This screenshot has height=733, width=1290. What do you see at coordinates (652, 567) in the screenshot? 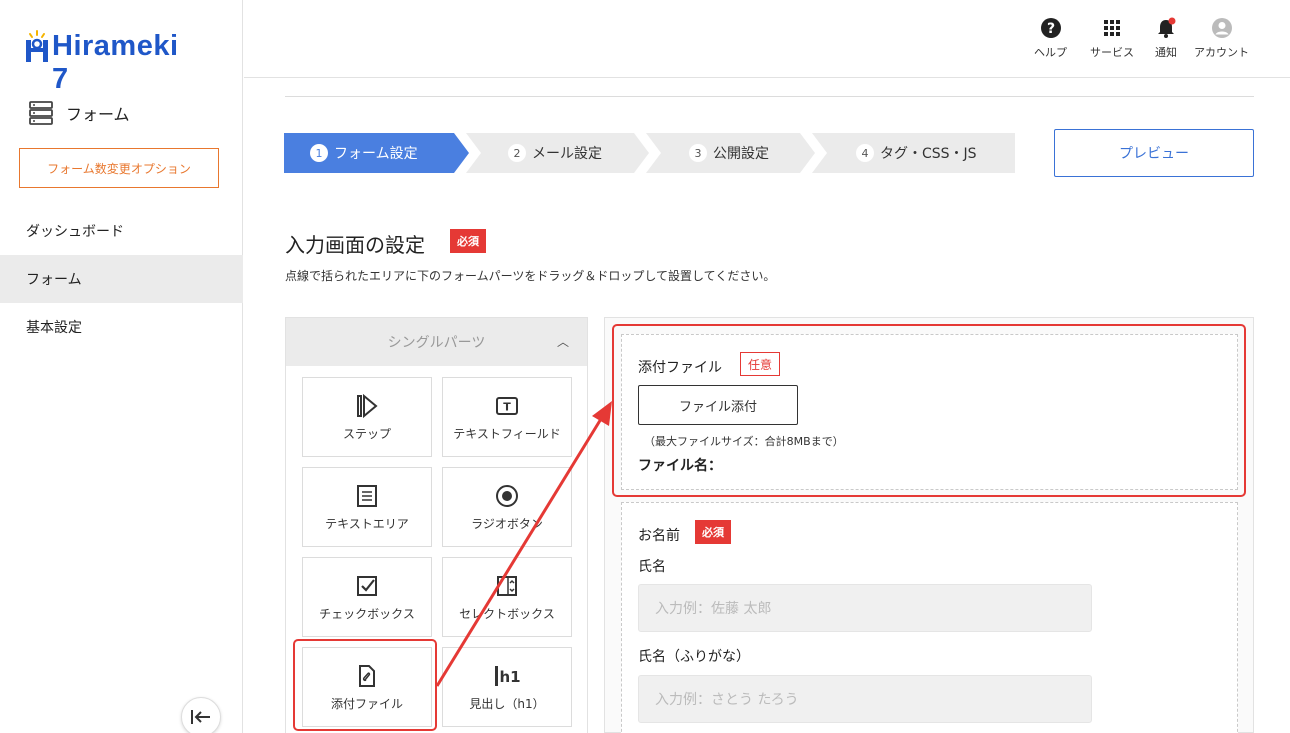
I see `name-field-label: 氏名` at bounding box center [652, 567].